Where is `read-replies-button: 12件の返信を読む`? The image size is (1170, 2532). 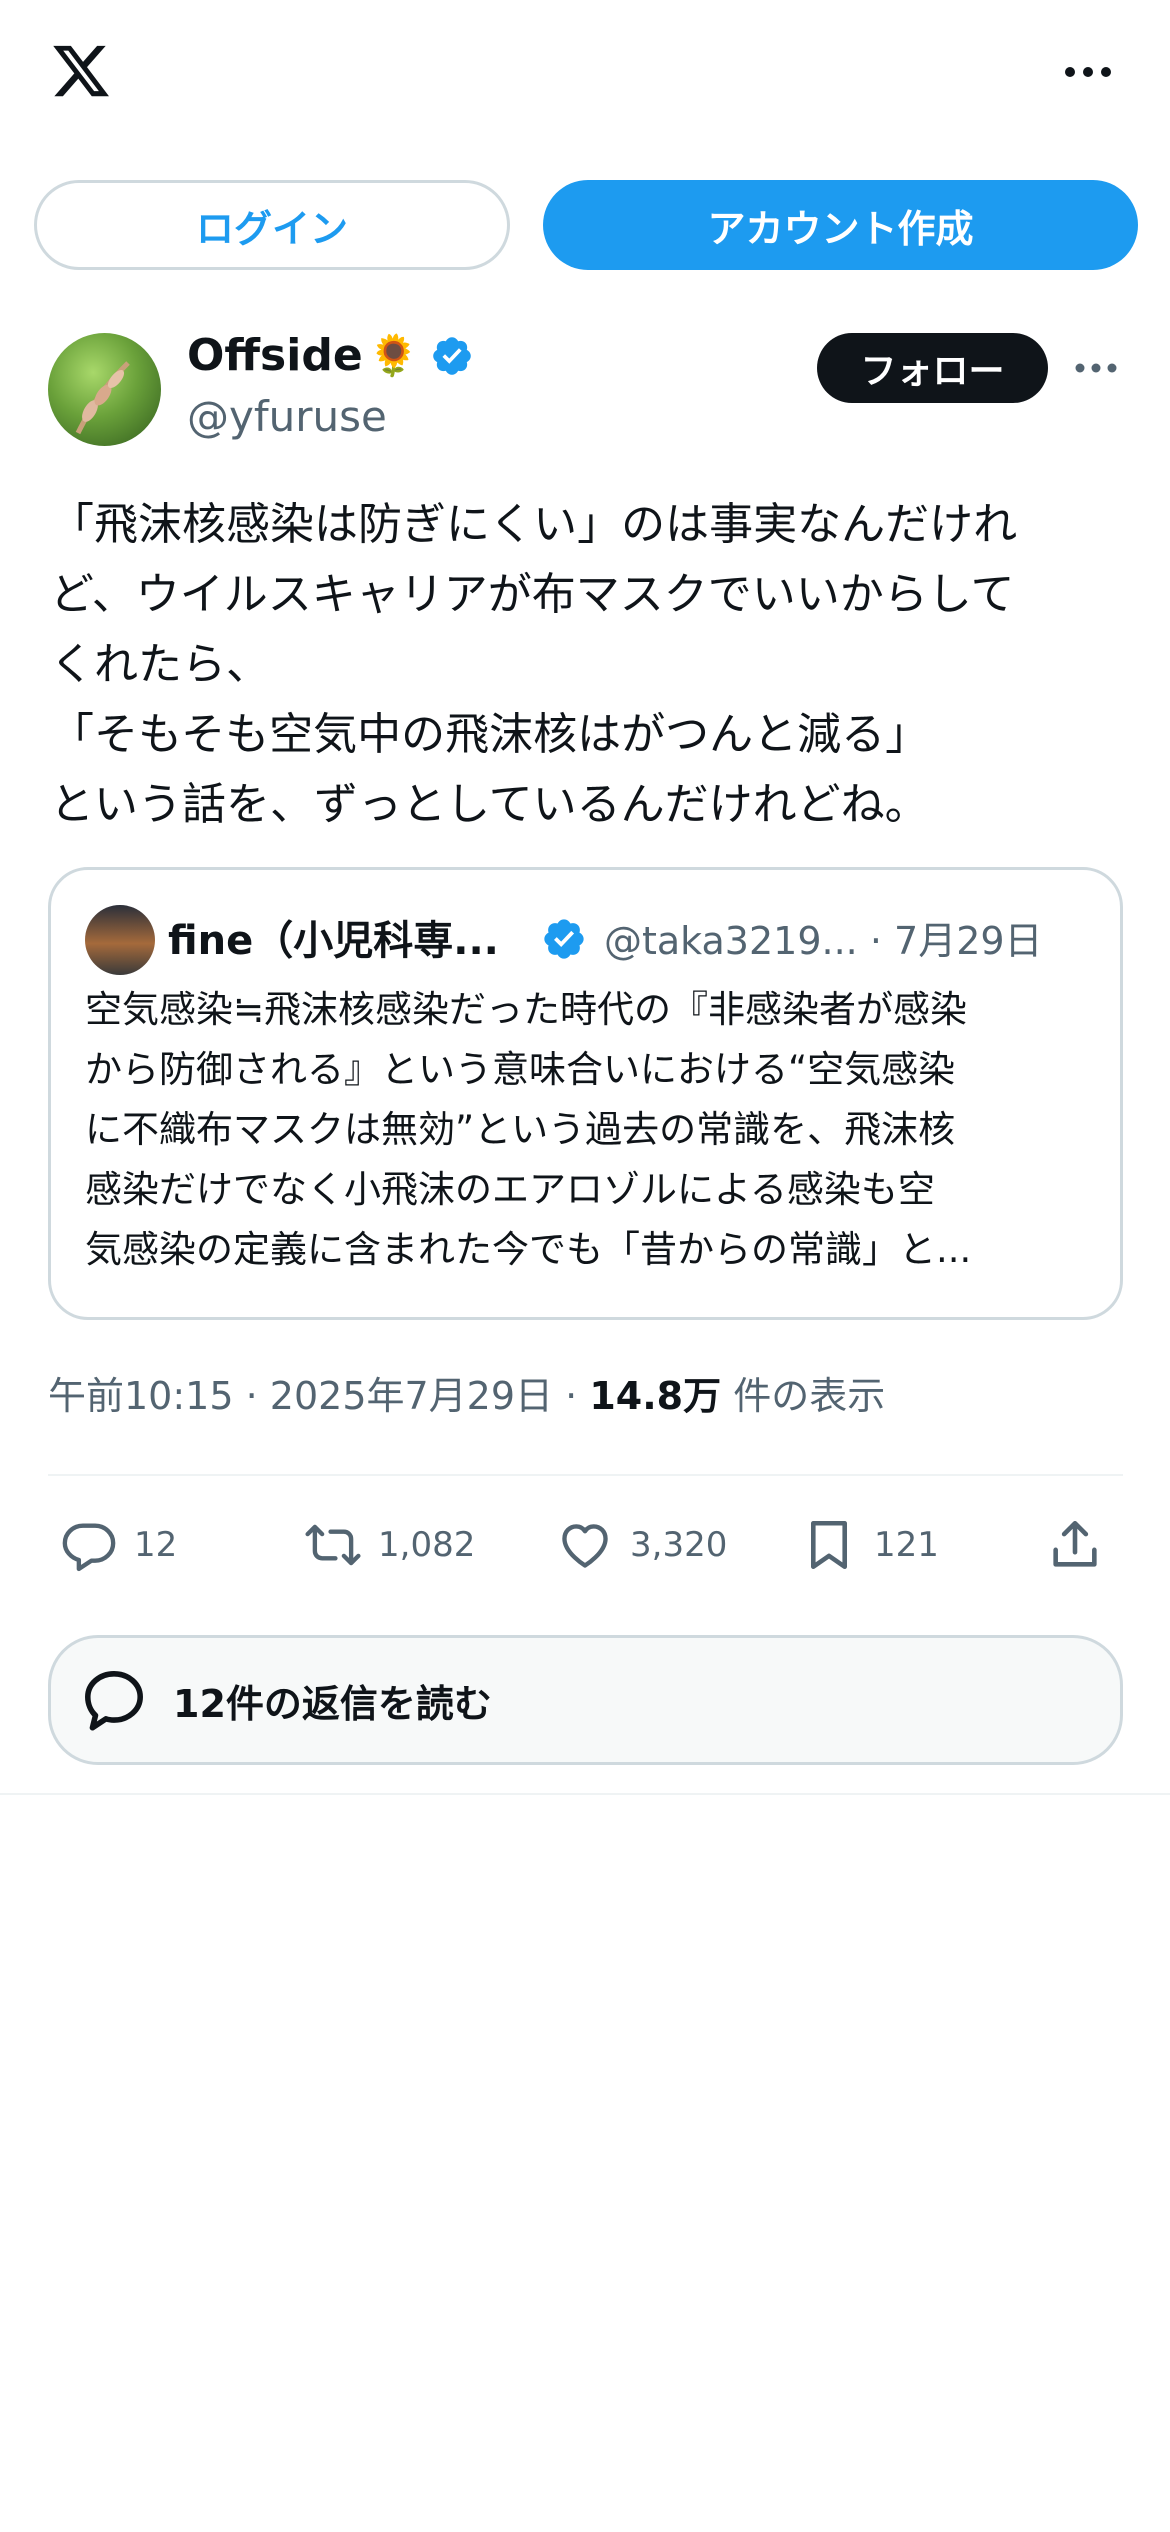 read-replies-button: 12件の返信を読む is located at coordinates (585, 1700).